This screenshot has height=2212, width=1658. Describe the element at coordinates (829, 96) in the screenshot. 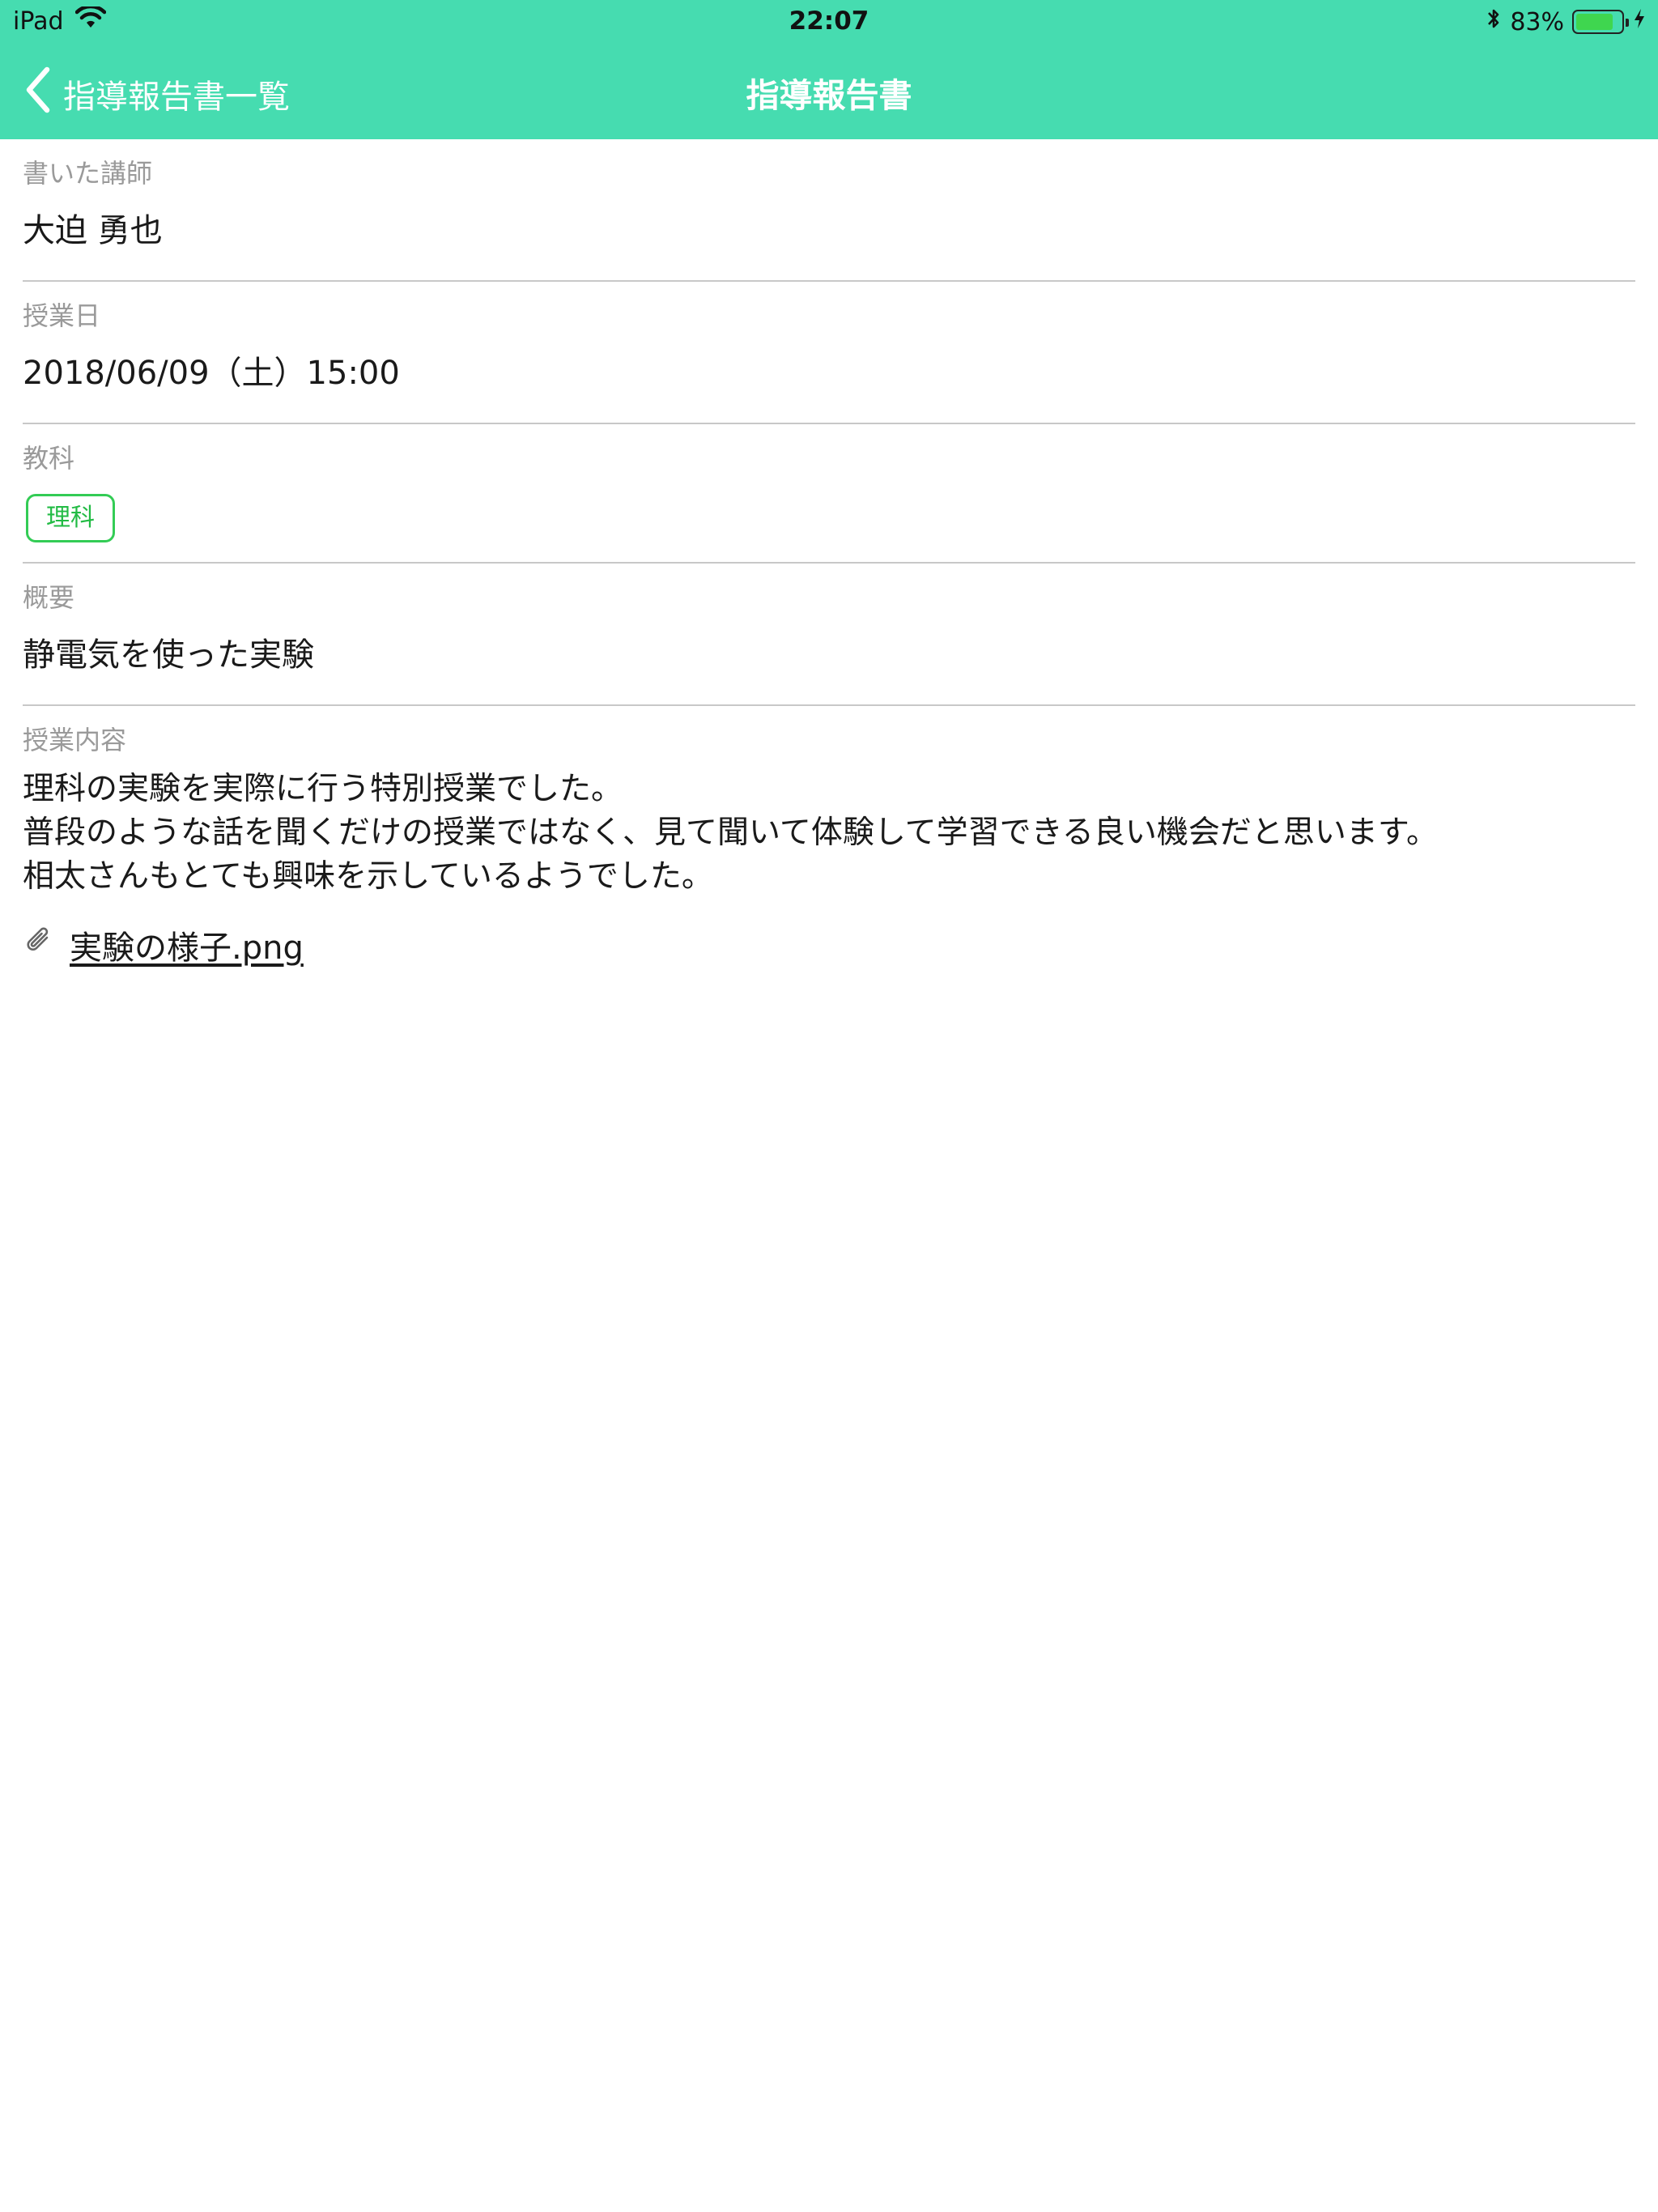

I see `page-title: 指導報告書` at that location.